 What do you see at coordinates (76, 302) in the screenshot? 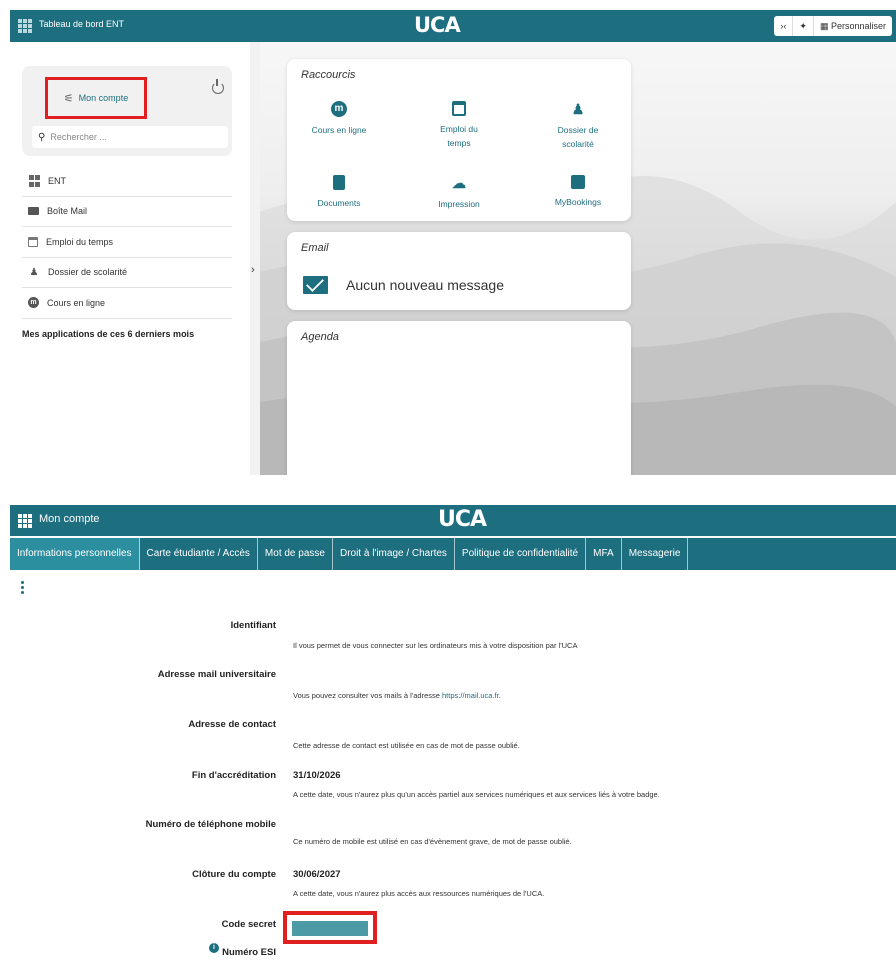
I see `sidebar-item-label: Cours en ligne` at bounding box center [76, 302].